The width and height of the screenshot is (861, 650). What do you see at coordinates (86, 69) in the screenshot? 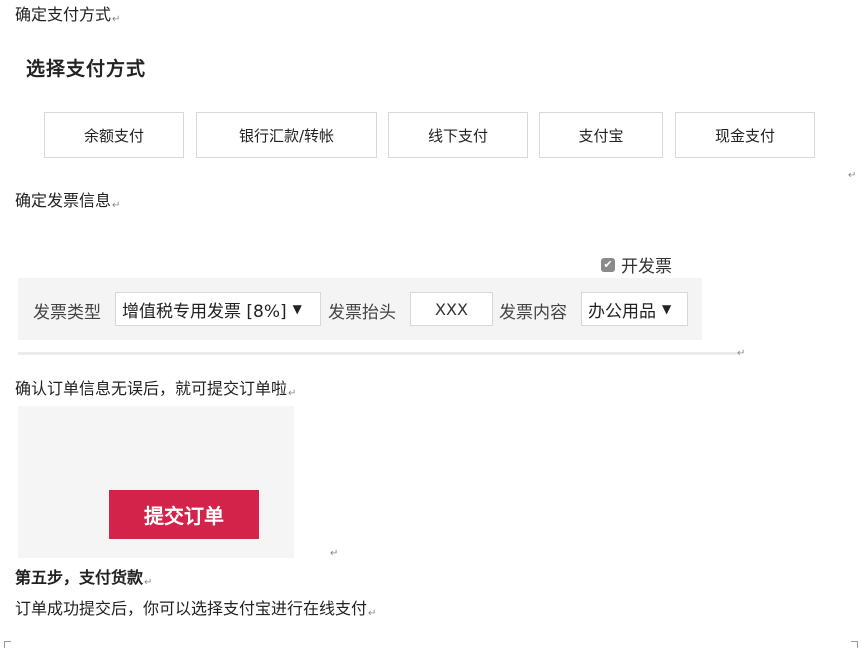
I see `payment-heading: 选择支付方式` at bounding box center [86, 69].